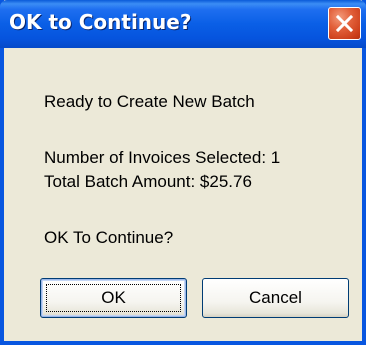 This screenshot has width=366, height=345. I want to click on ok-button: OK, so click(113, 298).